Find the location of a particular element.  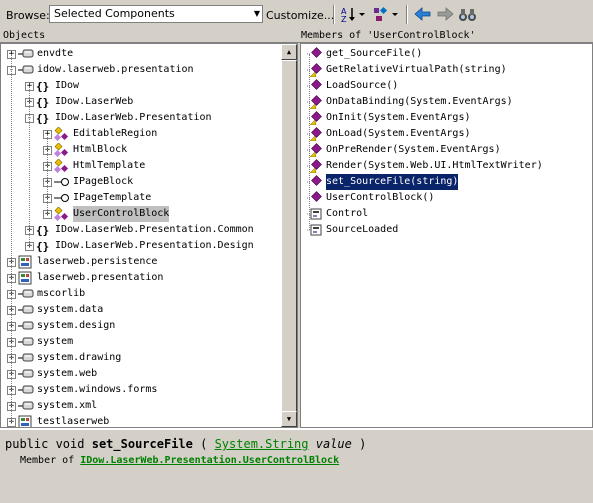

tree-item: + system.data is located at coordinates (55, 310).